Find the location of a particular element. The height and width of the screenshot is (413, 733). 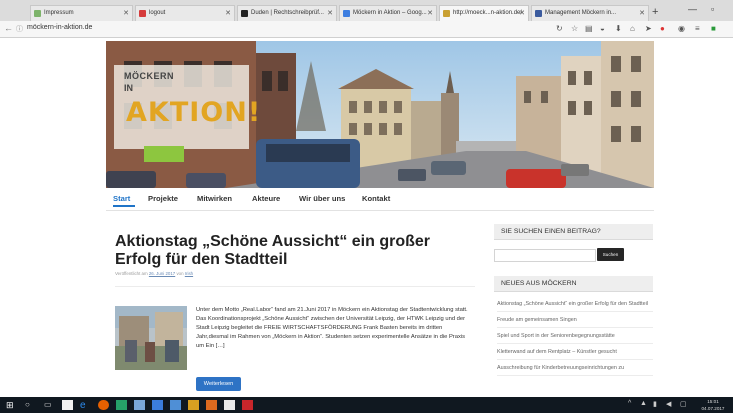

logo-word: AKTION! is located at coordinates (194, 112).